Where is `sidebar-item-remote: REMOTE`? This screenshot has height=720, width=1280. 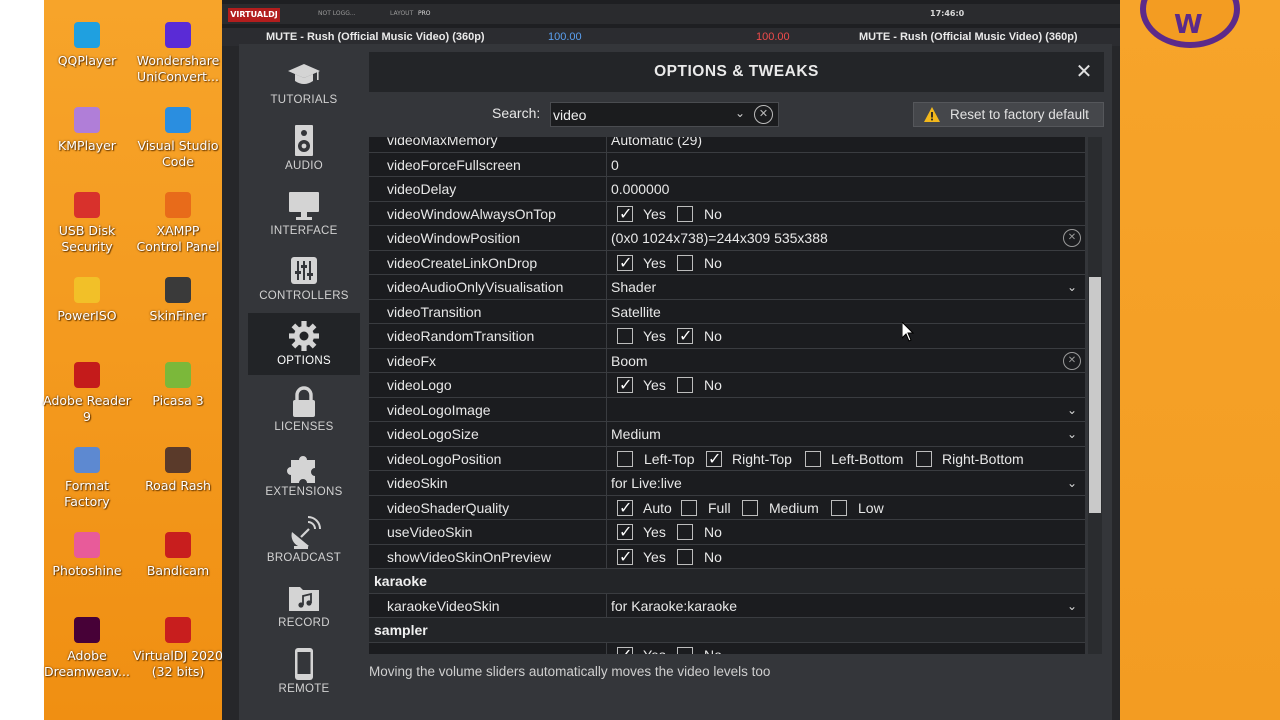 sidebar-item-remote: REMOTE is located at coordinates (304, 672).